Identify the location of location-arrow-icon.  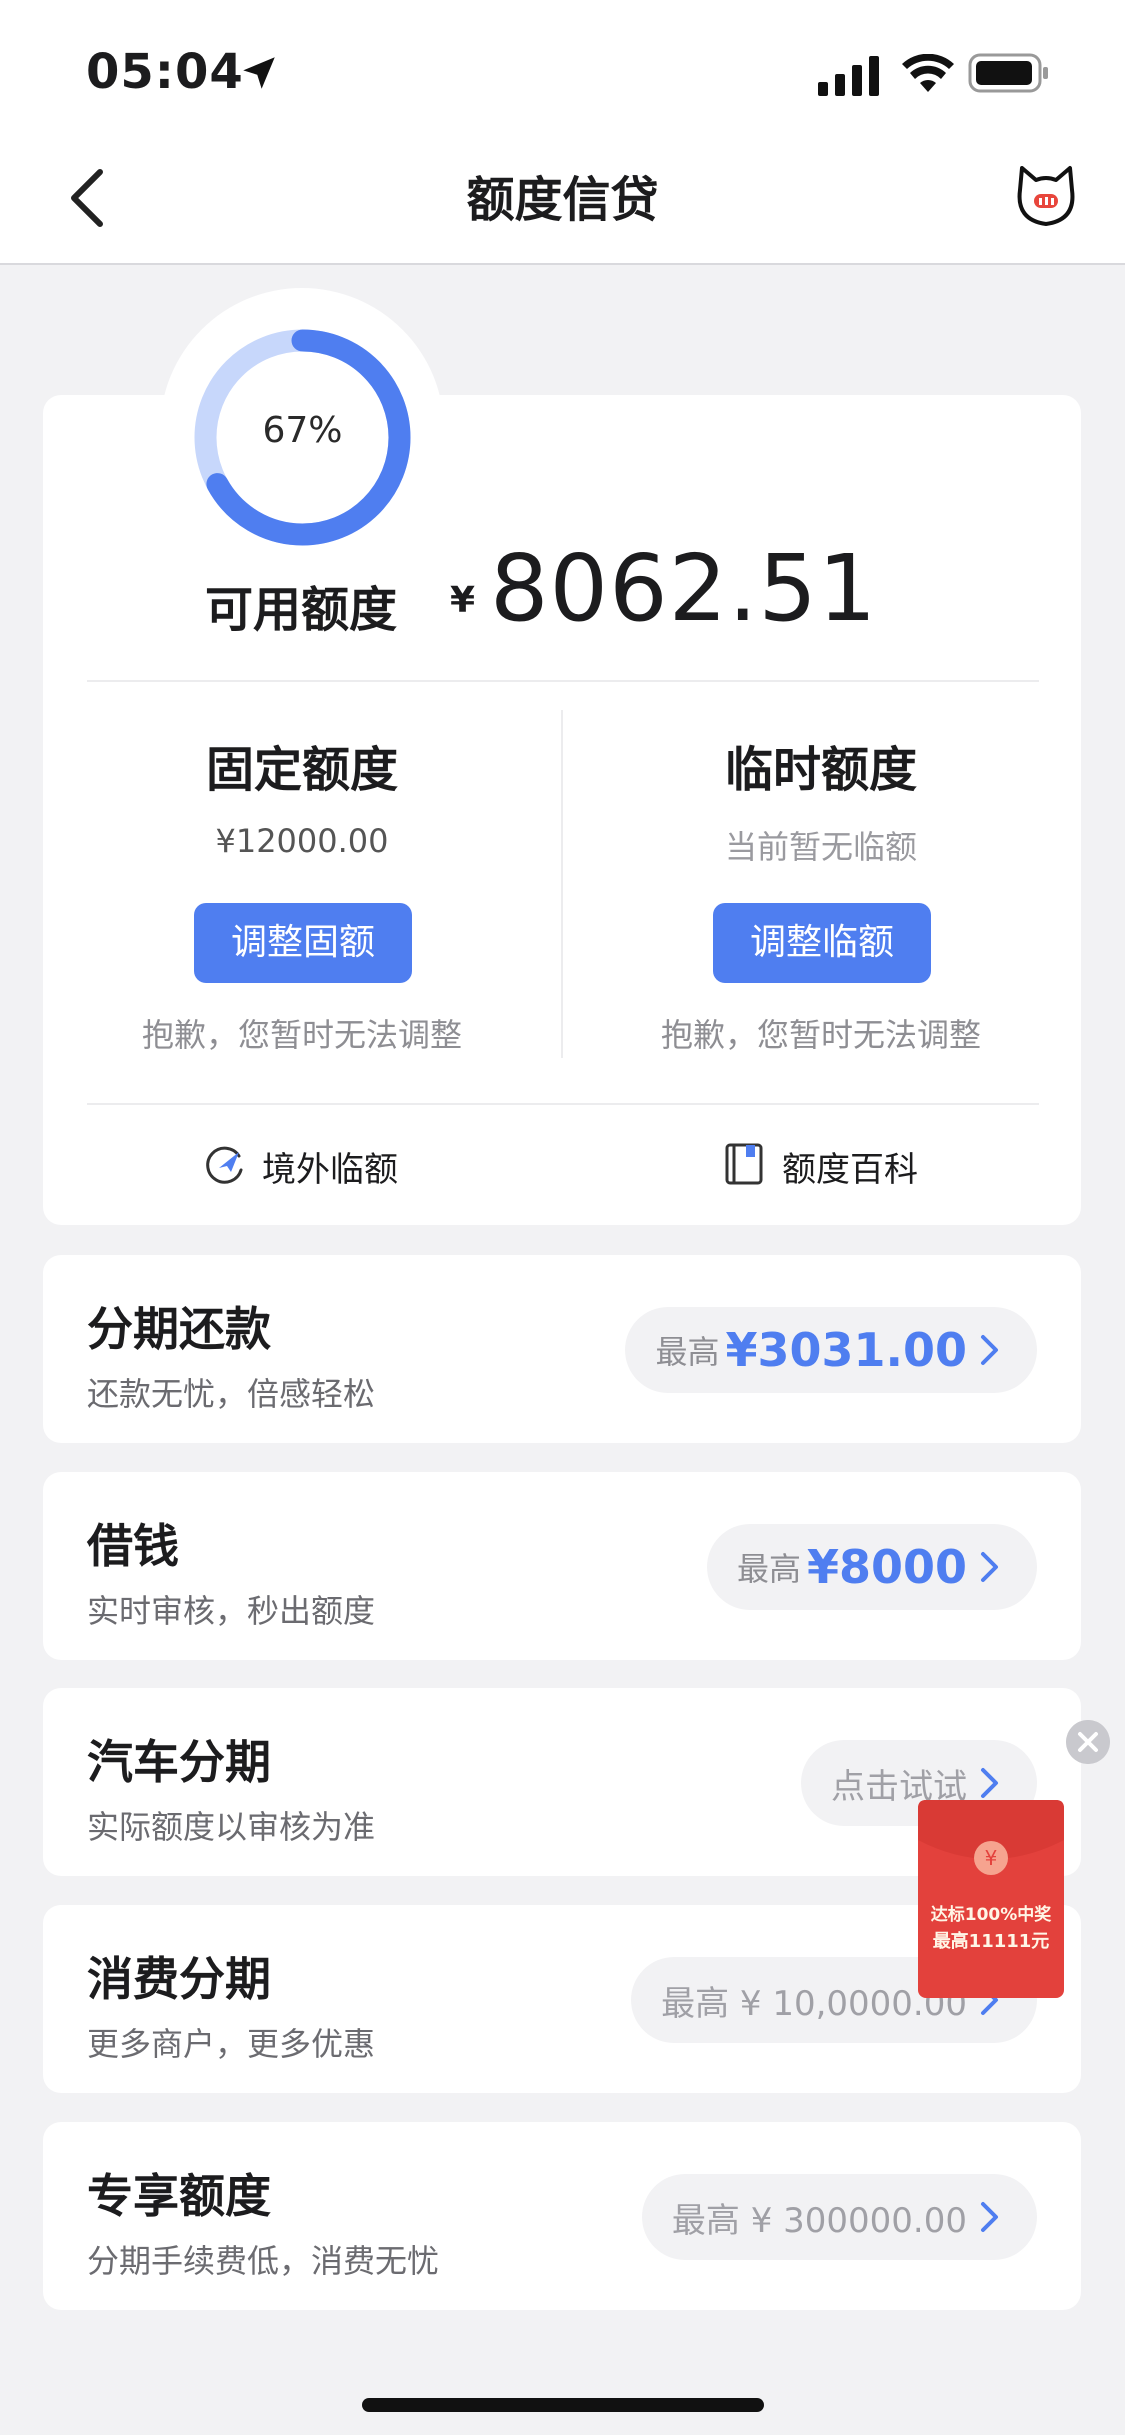
(259, 73).